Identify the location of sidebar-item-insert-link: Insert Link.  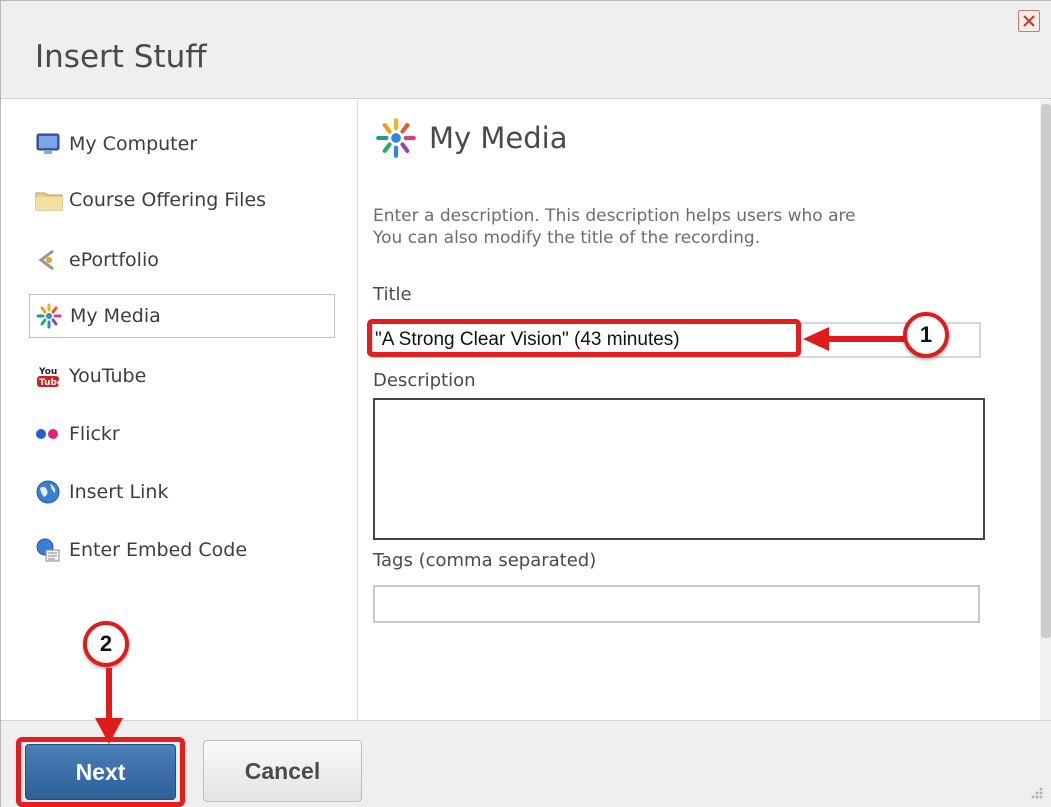
(182, 492).